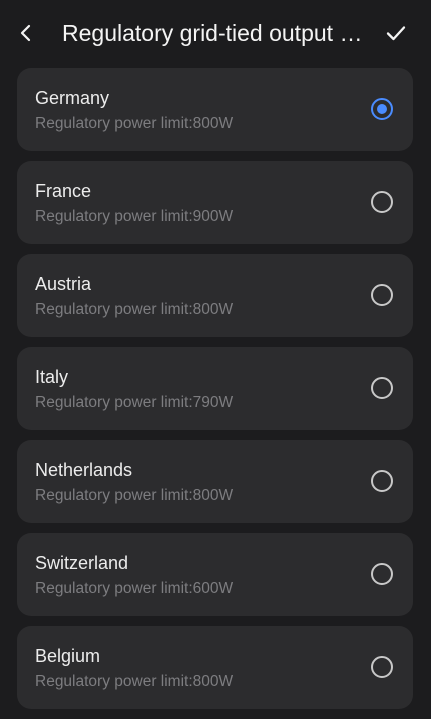 The width and height of the screenshot is (431, 719). I want to click on confirm-button, so click(396, 33).